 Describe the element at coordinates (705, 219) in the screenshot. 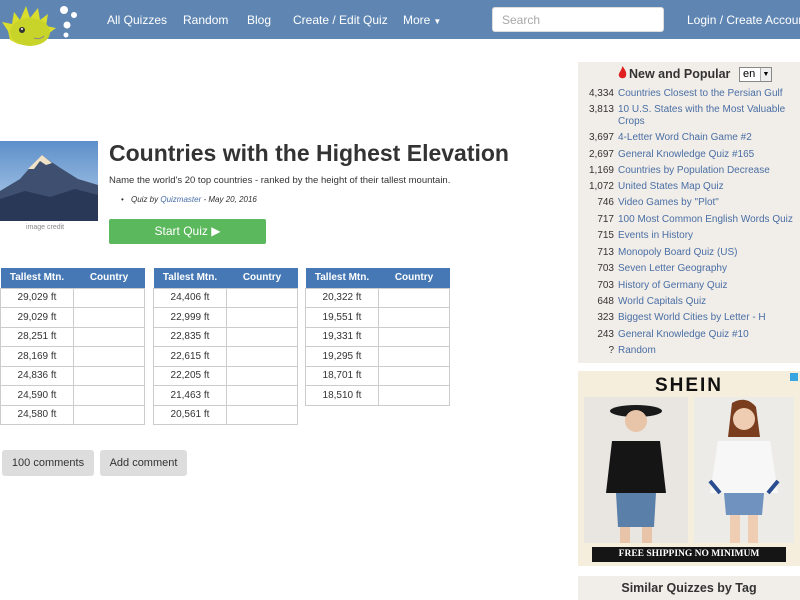

I see `popular-item-link: 100 Most Common English Words Quiz` at that location.